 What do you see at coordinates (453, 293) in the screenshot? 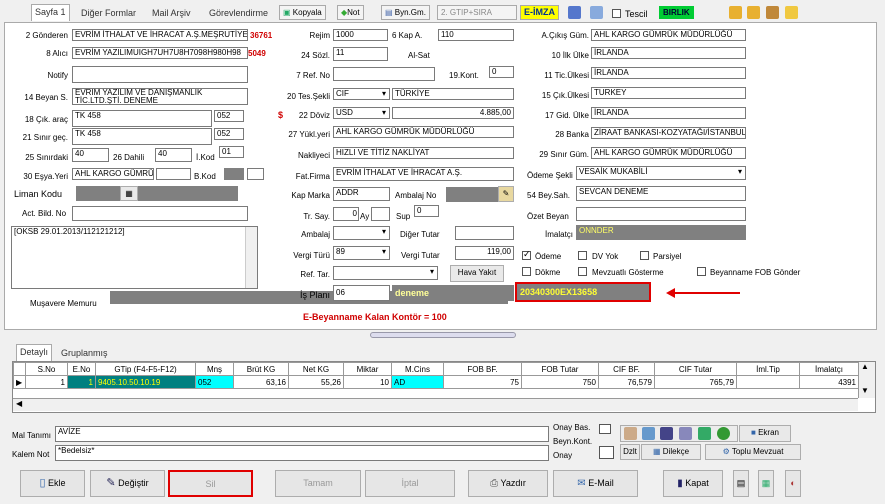
I see `is-plani-text-field: deneme` at bounding box center [453, 293].